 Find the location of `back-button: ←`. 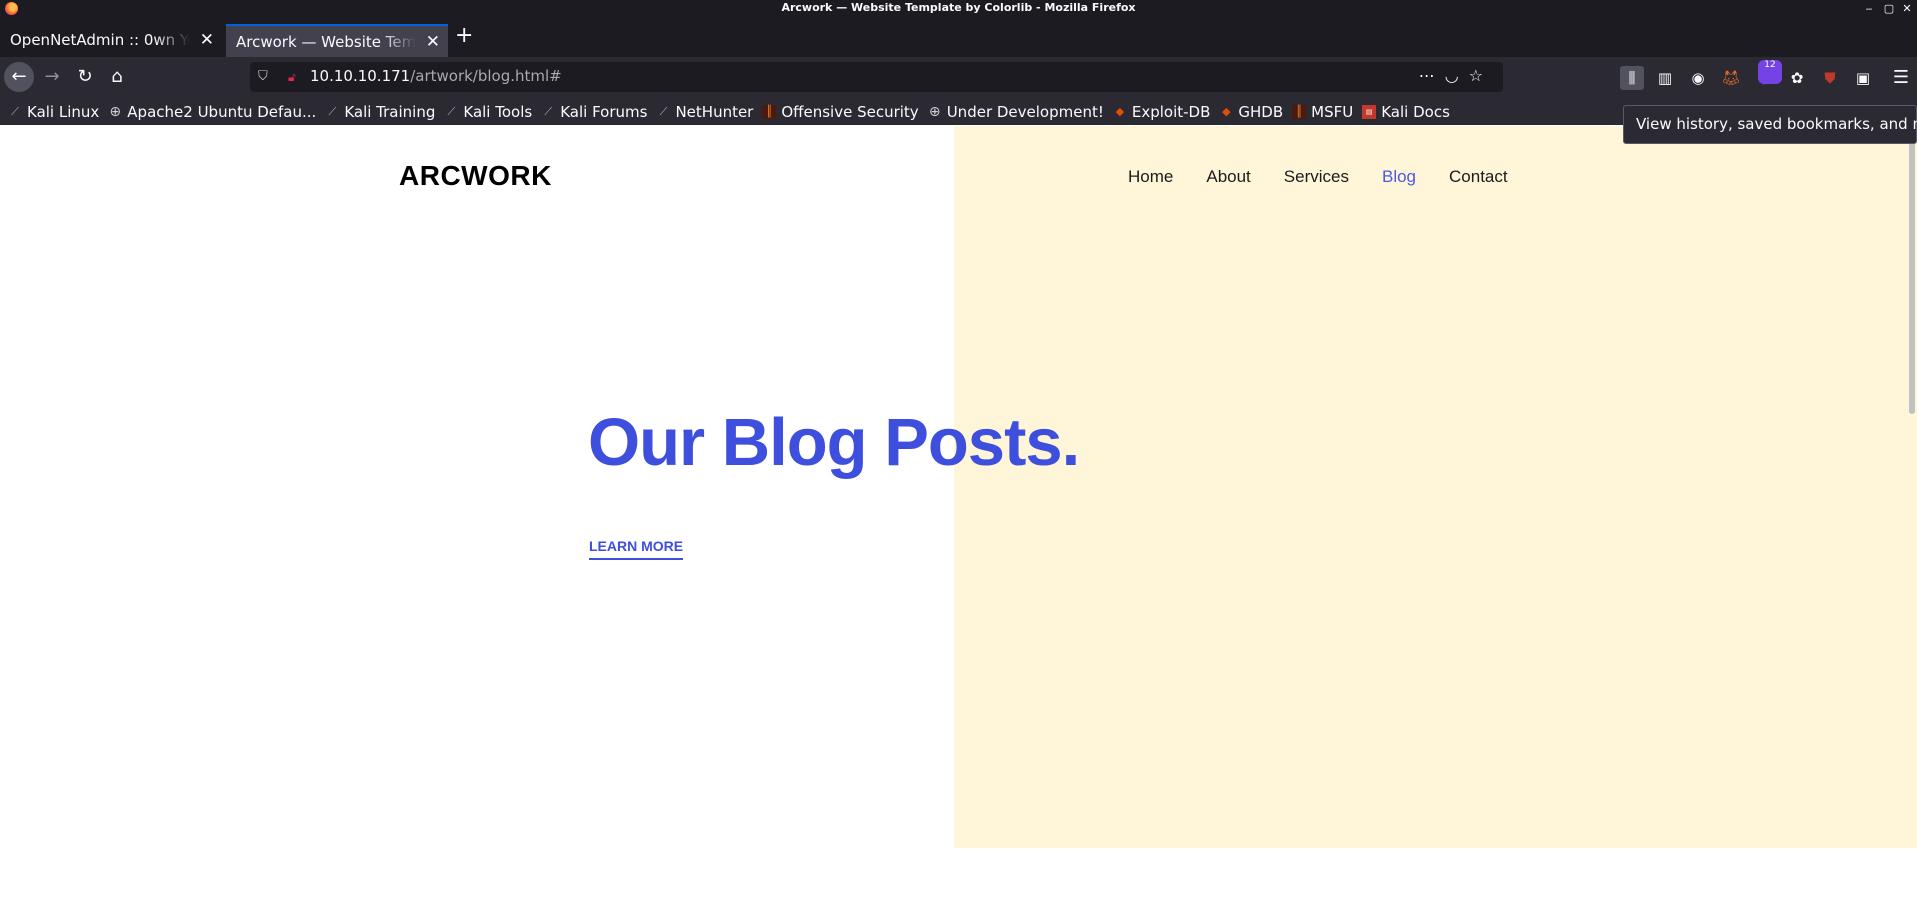

back-button: ← is located at coordinates (19, 77).